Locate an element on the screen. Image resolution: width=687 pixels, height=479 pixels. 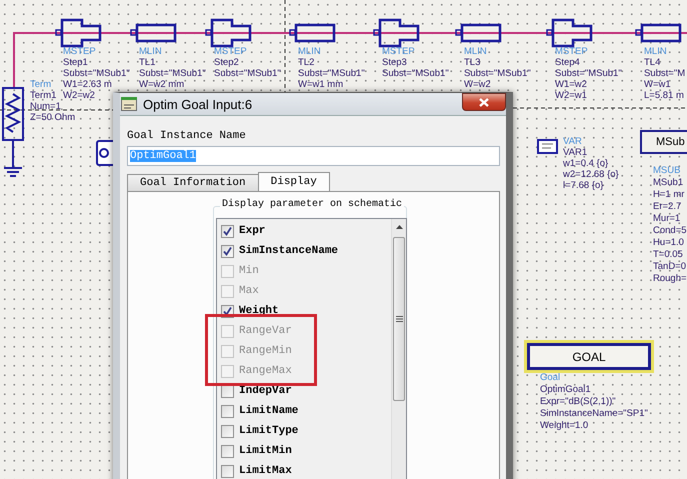
parameter-label: OptimGoal1 is located at coordinates (565, 390).